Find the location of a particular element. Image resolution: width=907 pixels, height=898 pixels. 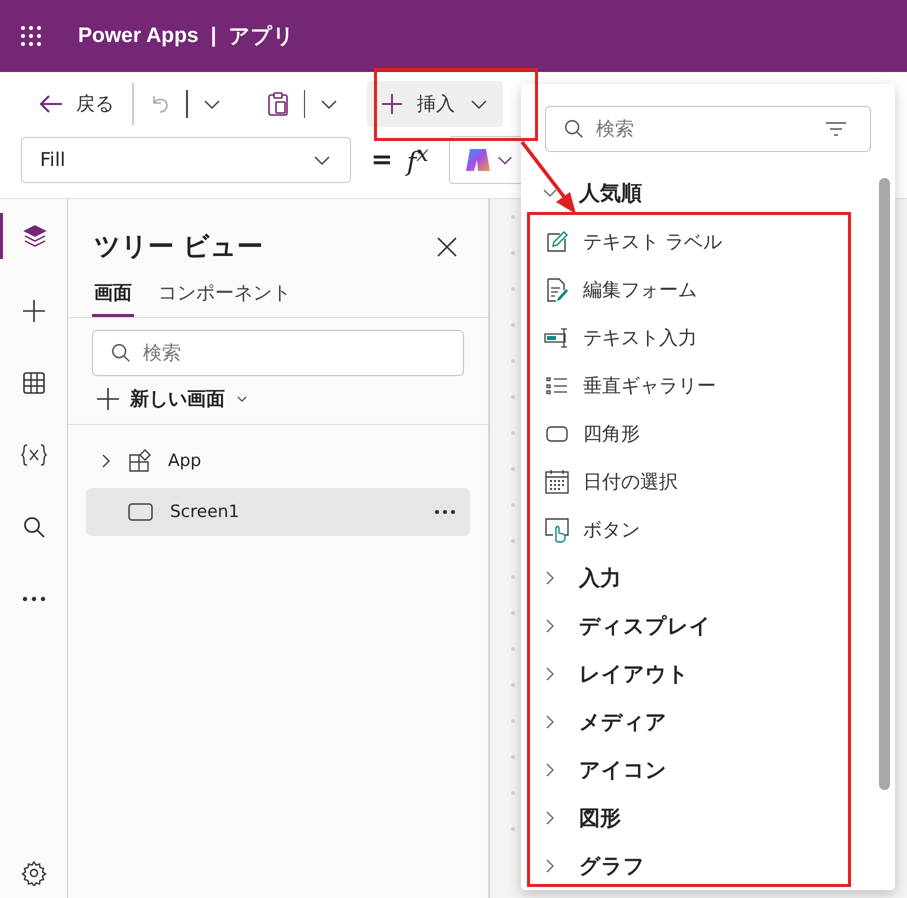

calendar-icon is located at coordinates (557, 482).